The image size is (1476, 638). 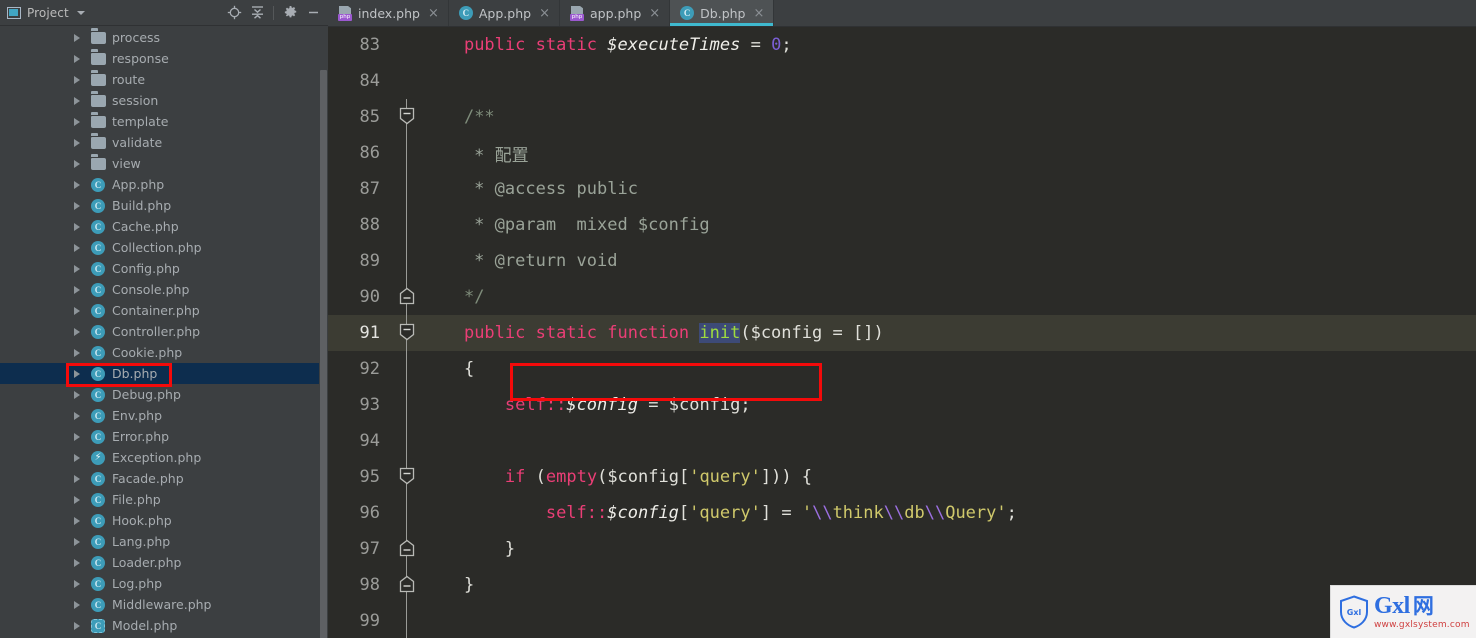 I want to click on tree-item-route: route, so click(x=164, y=79).